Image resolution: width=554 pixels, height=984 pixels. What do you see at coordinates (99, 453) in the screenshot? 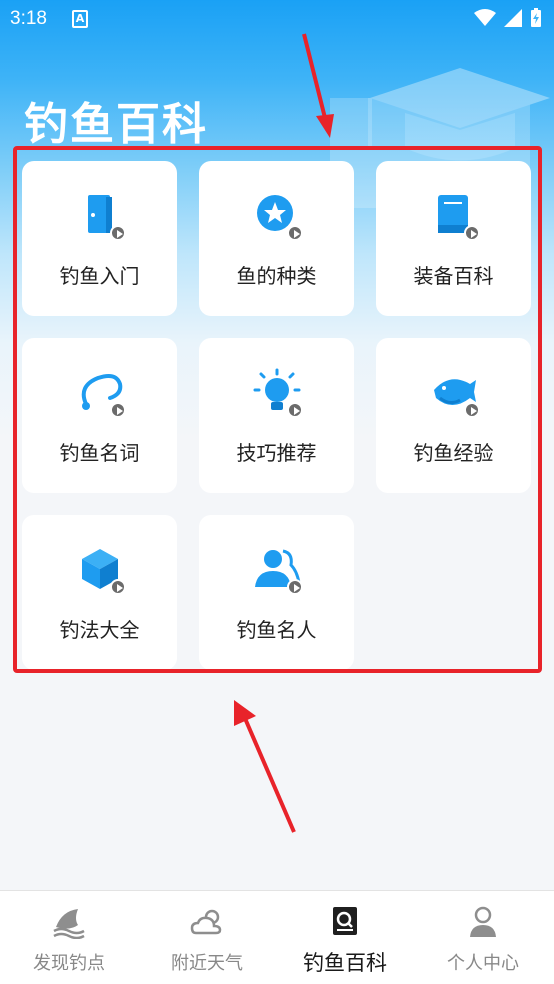
I see `category-label: 钓鱼名词` at bounding box center [99, 453].